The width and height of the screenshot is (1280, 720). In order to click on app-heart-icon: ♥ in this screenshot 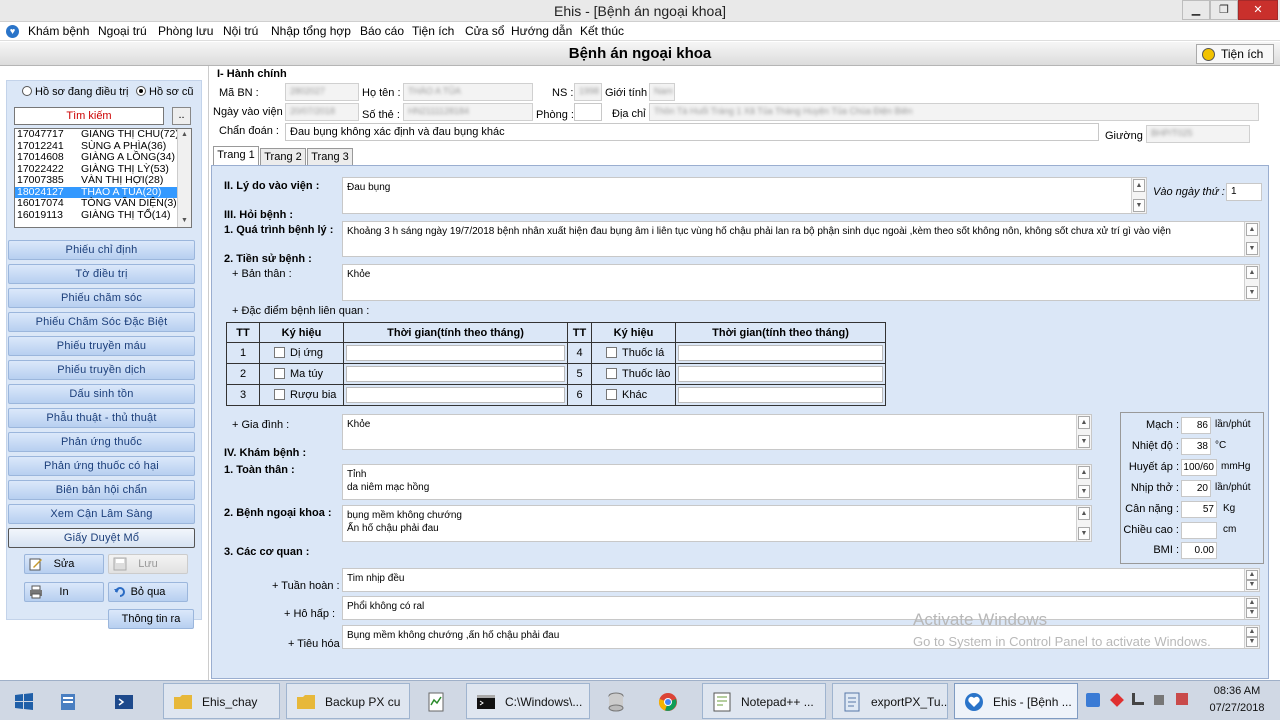, I will do `click(12, 31)`.